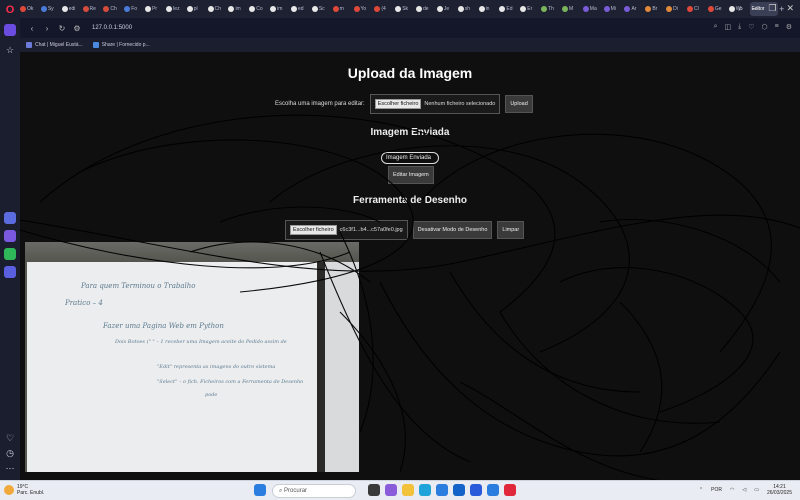 This screenshot has height=500, width=800. I want to click on browser-tab: in, so click(488, 9).